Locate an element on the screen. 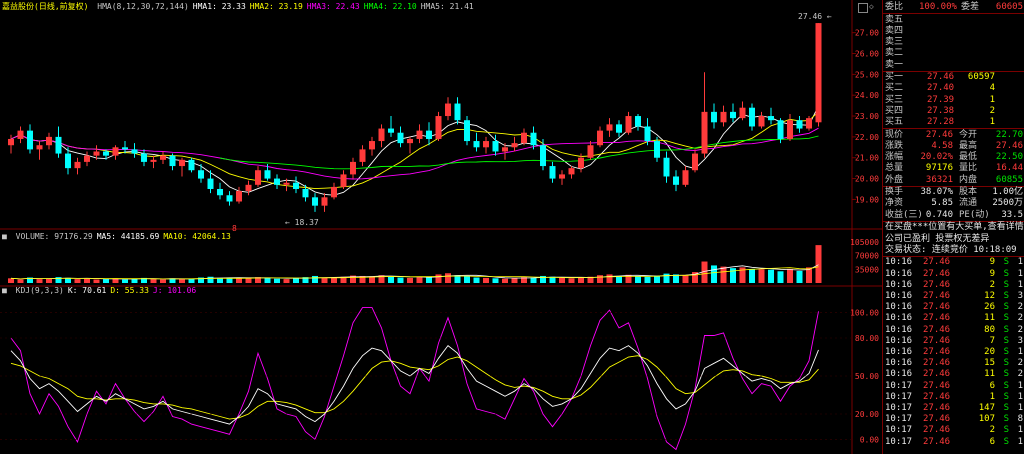 Image resolution: width=1024 pixels, height=454 pixels. kdj-menu-icon: ■ is located at coordinates (4, 290).